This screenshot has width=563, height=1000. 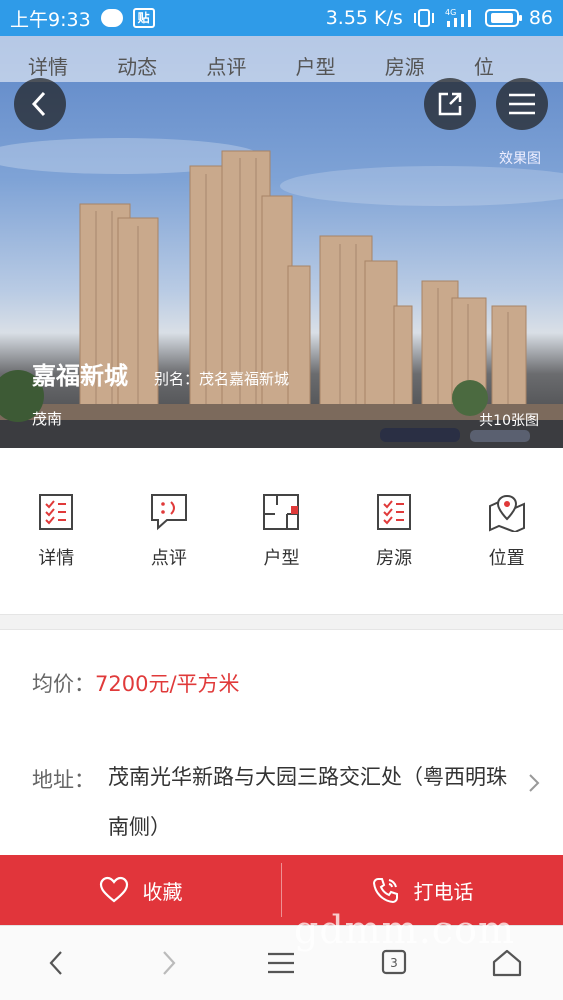 I want to click on battery-icon, so click(x=503, y=18).